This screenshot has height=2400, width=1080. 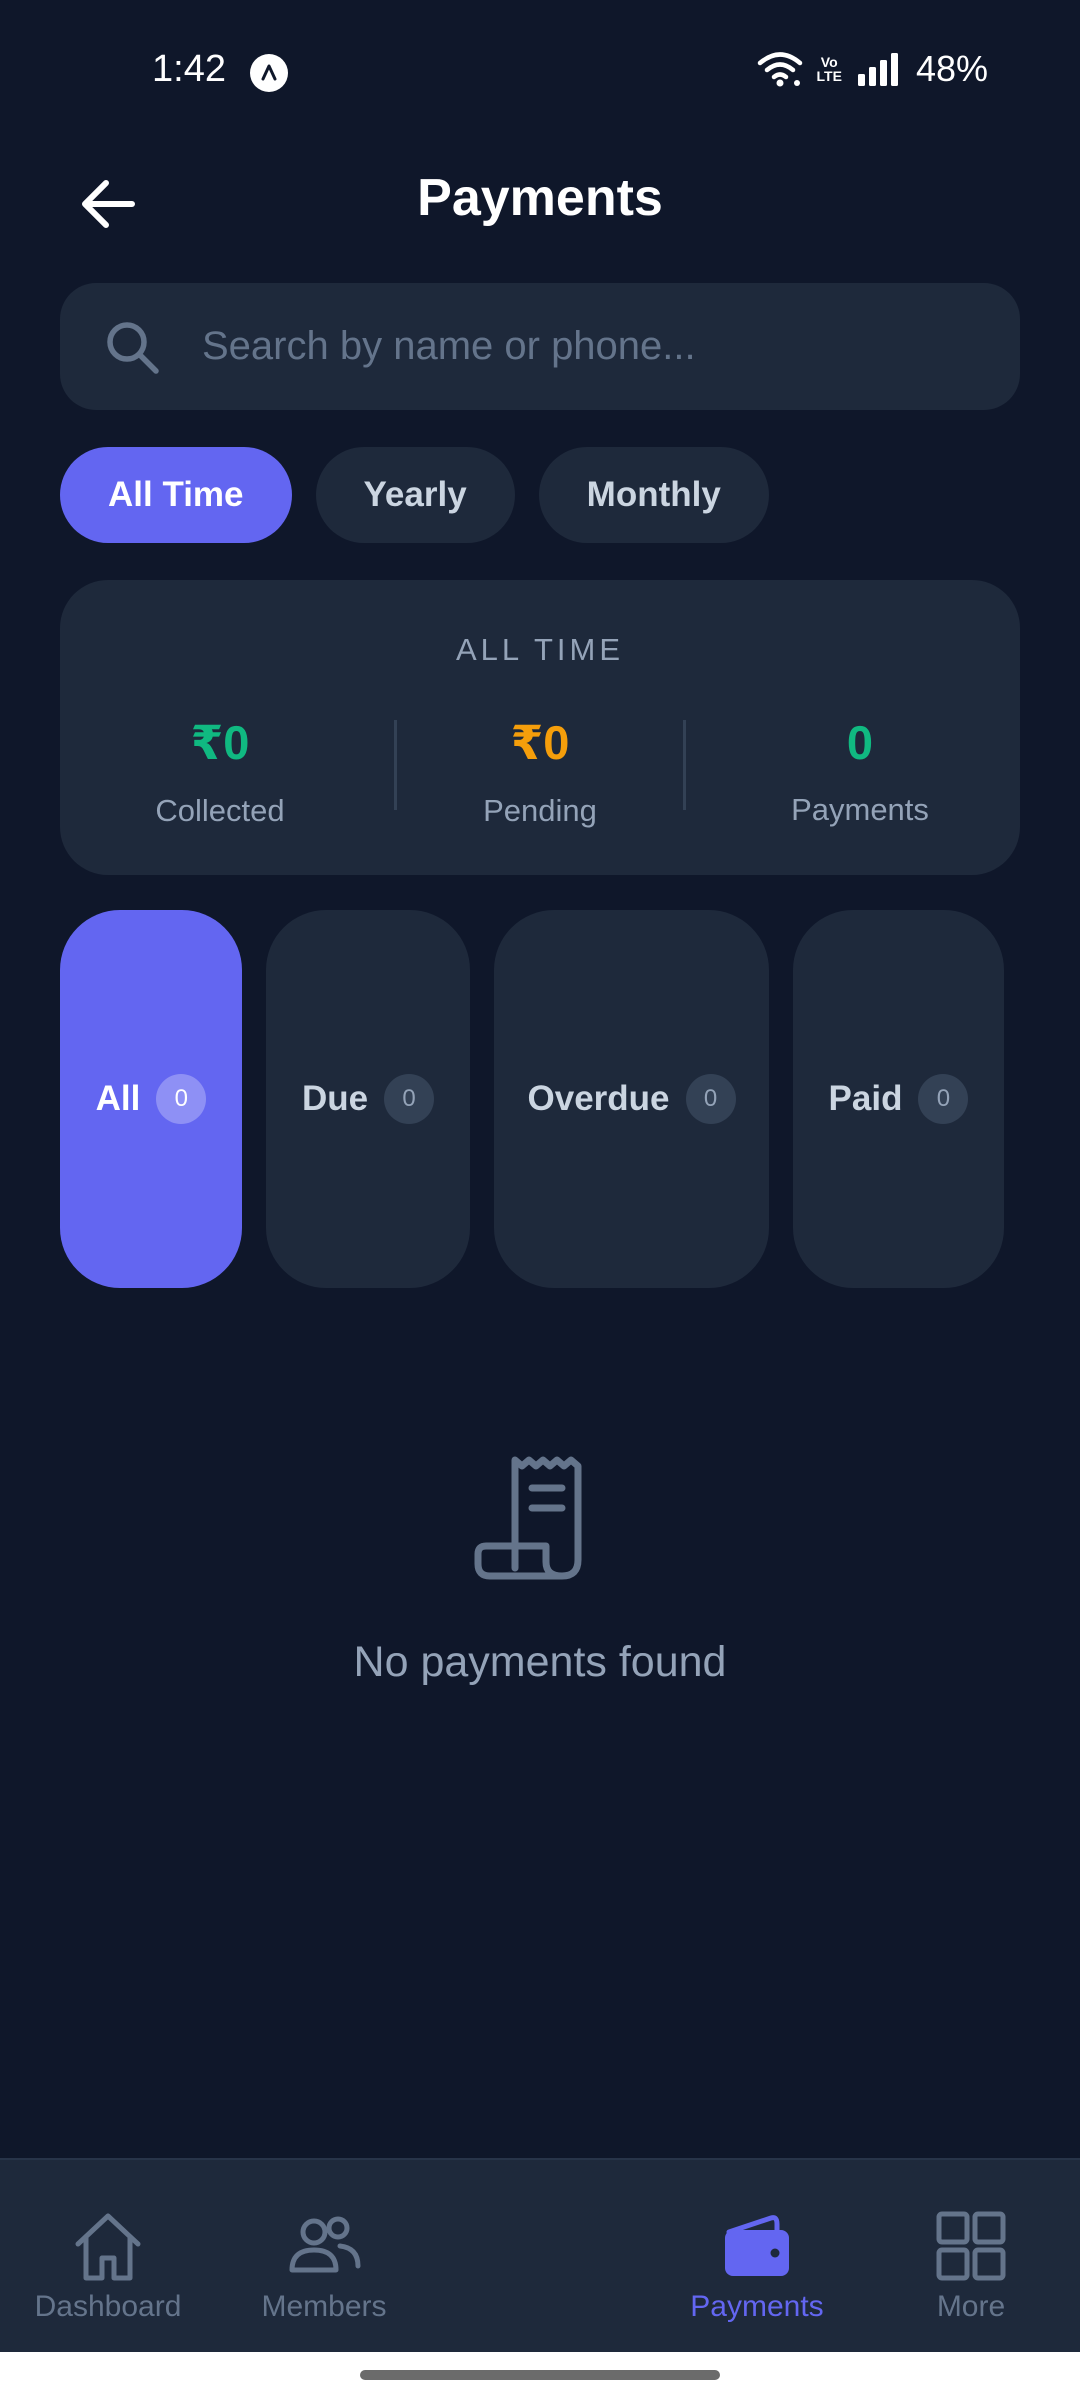 I want to click on app-notification-icon, so click(x=269, y=73).